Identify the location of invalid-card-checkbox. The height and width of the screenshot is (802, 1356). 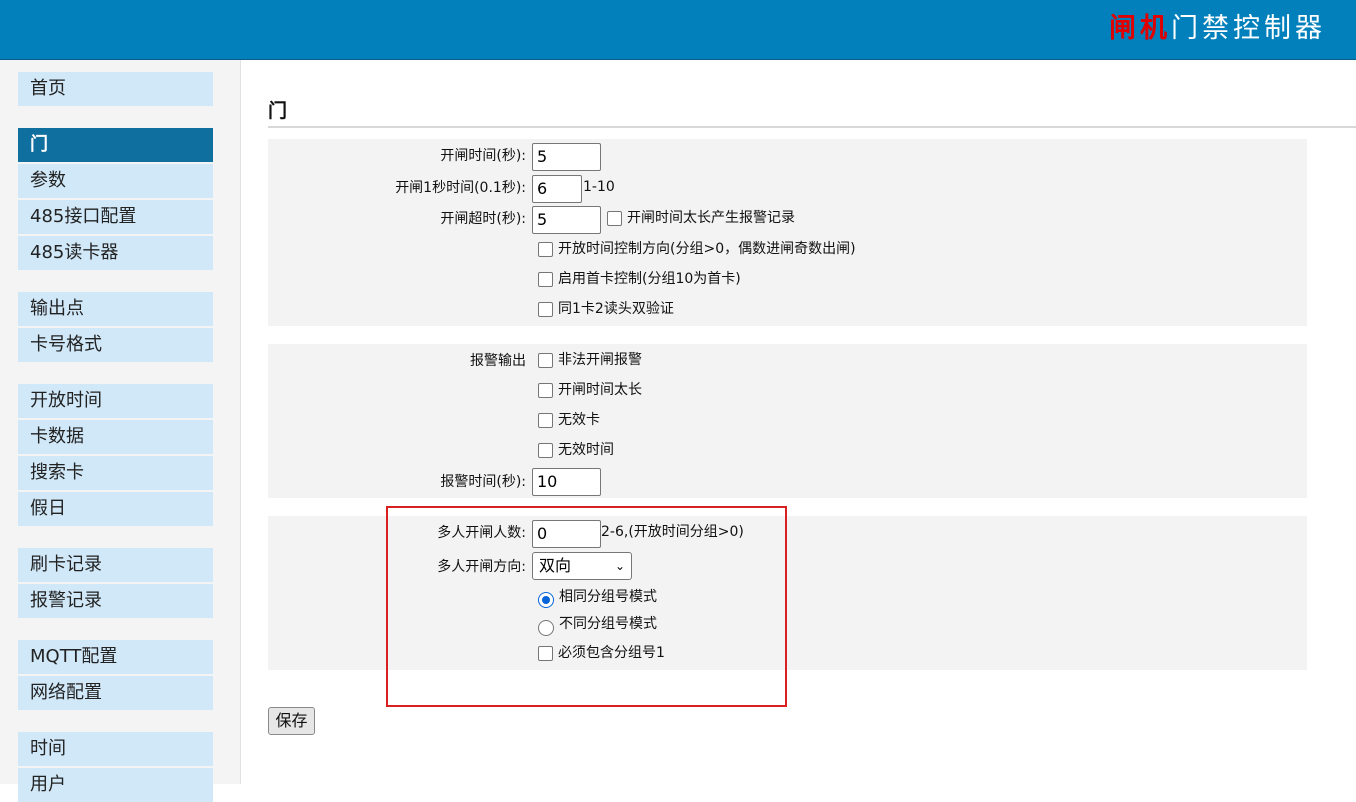
(545, 420).